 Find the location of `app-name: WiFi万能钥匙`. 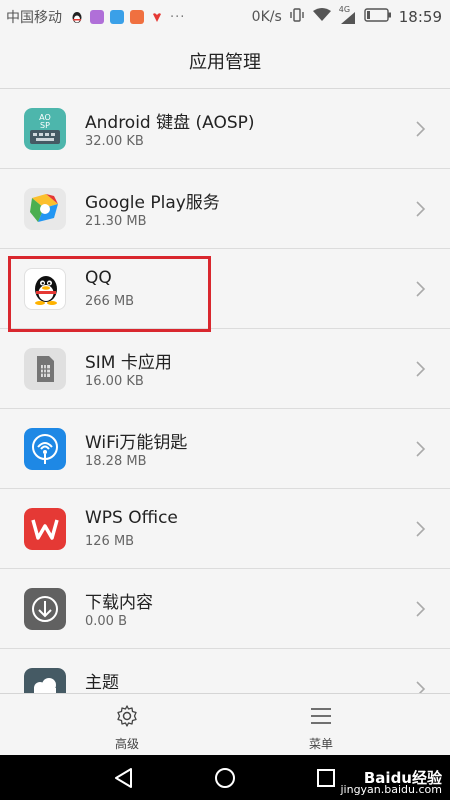

app-name: WiFi万能钥匙 is located at coordinates (136, 443).